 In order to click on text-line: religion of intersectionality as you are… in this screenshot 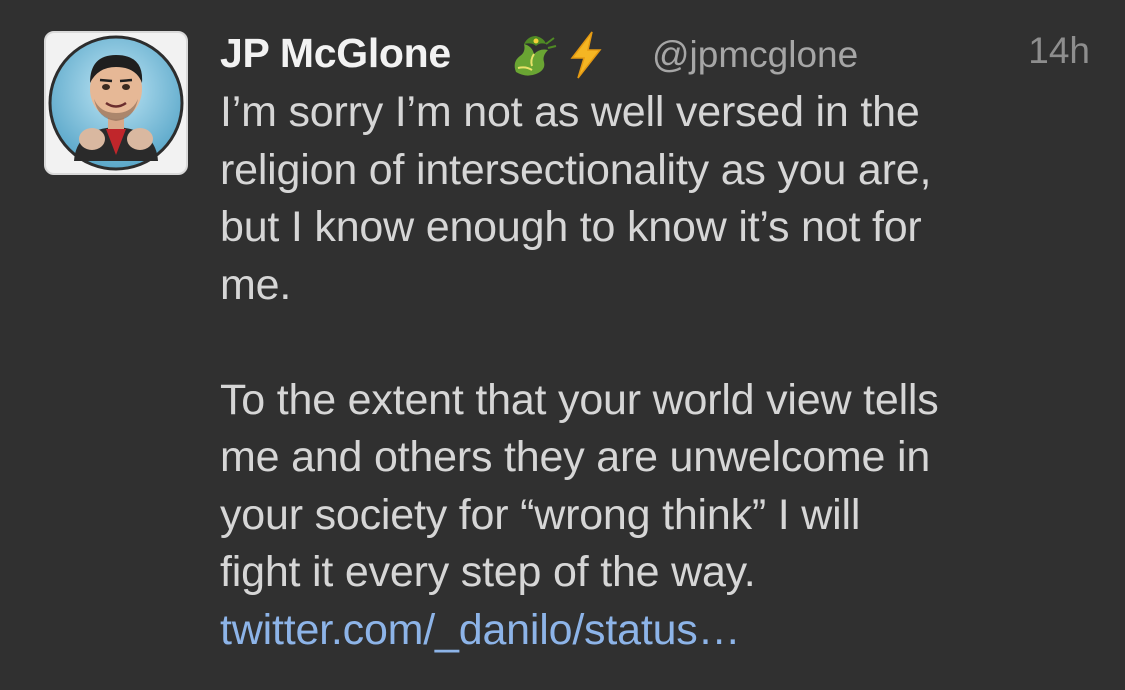, I will do `click(576, 169)`.